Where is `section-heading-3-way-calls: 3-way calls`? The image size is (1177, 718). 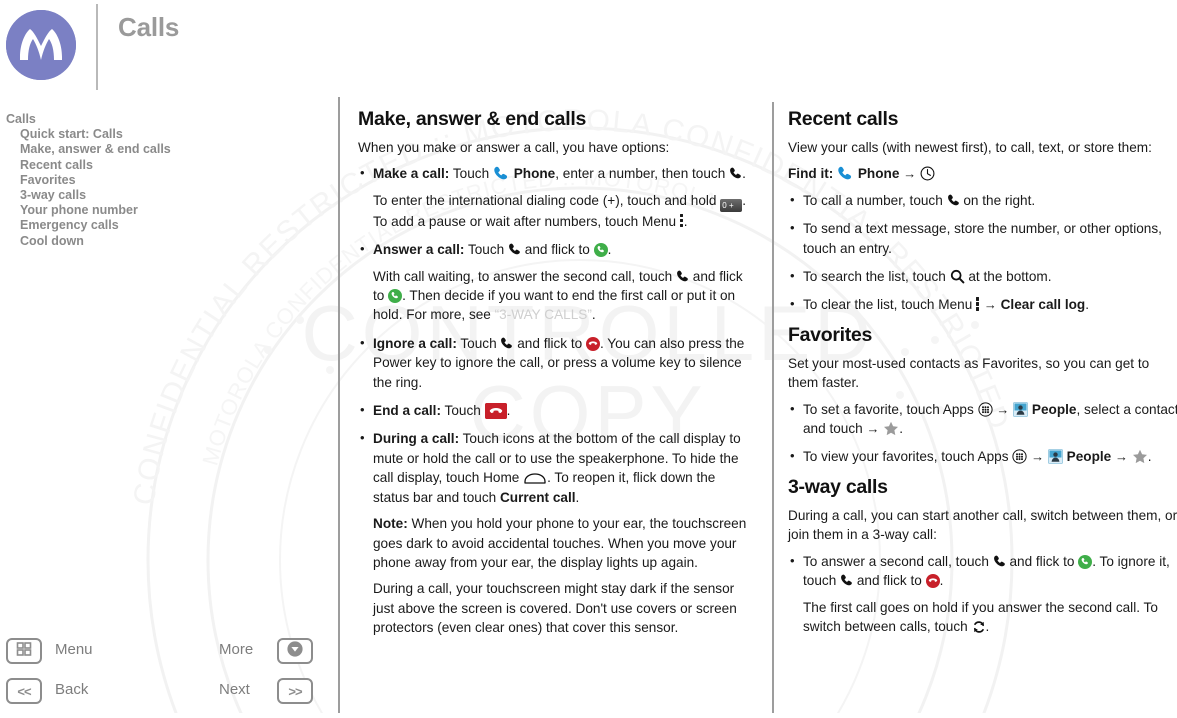
section-heading-3-way-calls: 3-way calls is located at coordinates (838, 486).